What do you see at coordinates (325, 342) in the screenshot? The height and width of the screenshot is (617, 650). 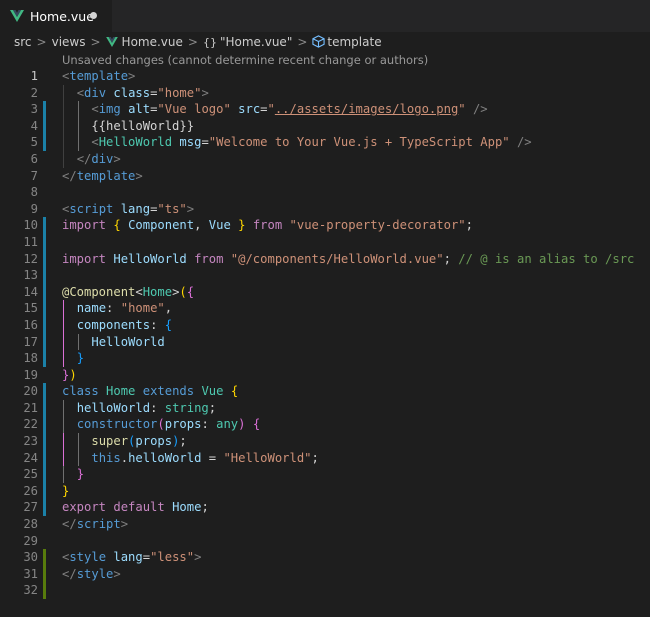 I see `code-line: 17 HelloWorld` at bounding box center [325, 342].